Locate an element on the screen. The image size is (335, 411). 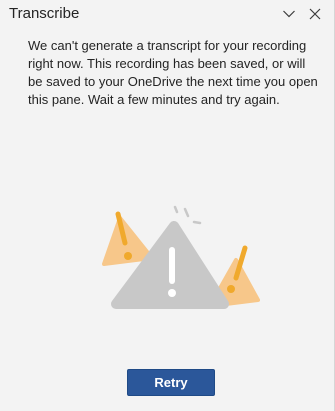
pane-title: Transcribe is located at coordinates (44, 13).